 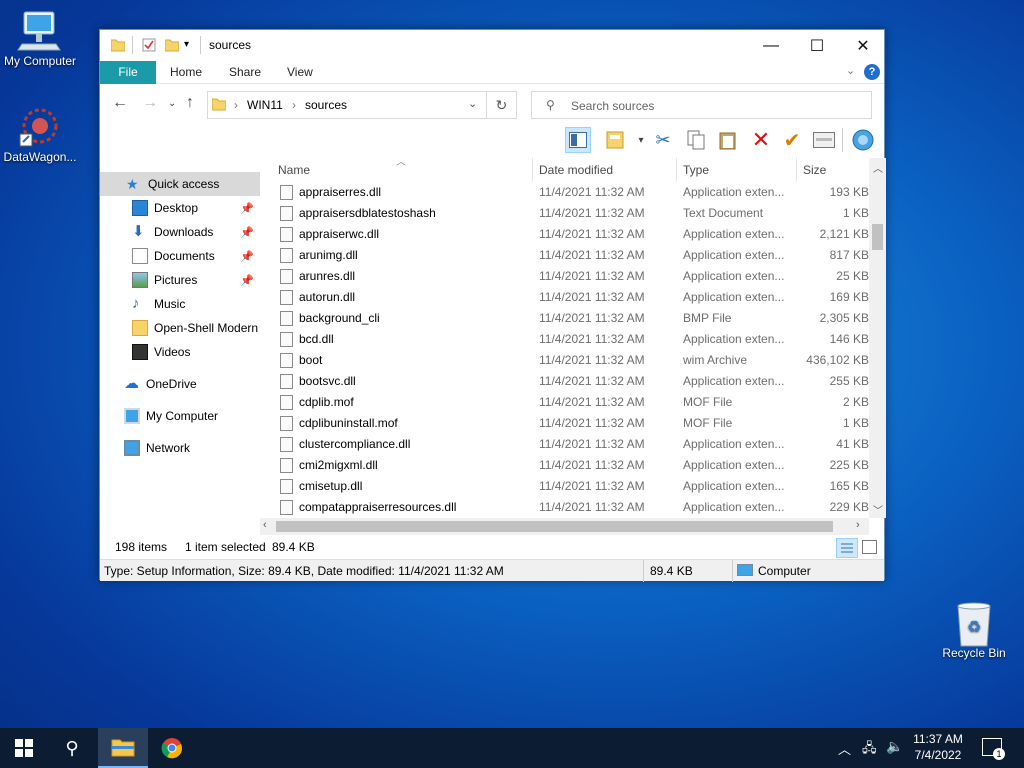 What do you see at coordinates (554, 526) in the screenshot?
I see `horizontal-scroll-thumb` at bounding box center [554, 526].